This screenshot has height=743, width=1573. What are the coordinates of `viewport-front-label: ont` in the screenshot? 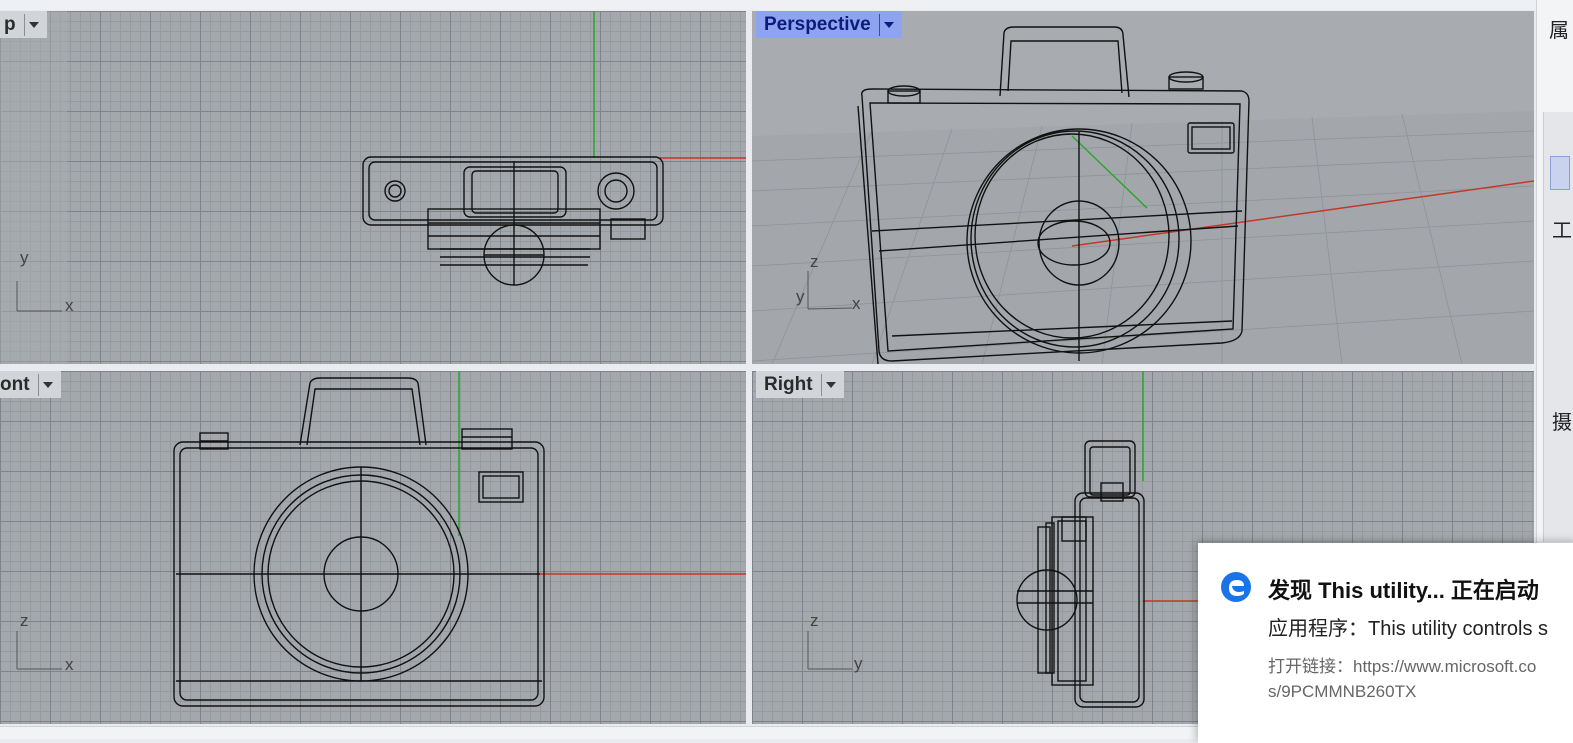 It's located at (15, 384).